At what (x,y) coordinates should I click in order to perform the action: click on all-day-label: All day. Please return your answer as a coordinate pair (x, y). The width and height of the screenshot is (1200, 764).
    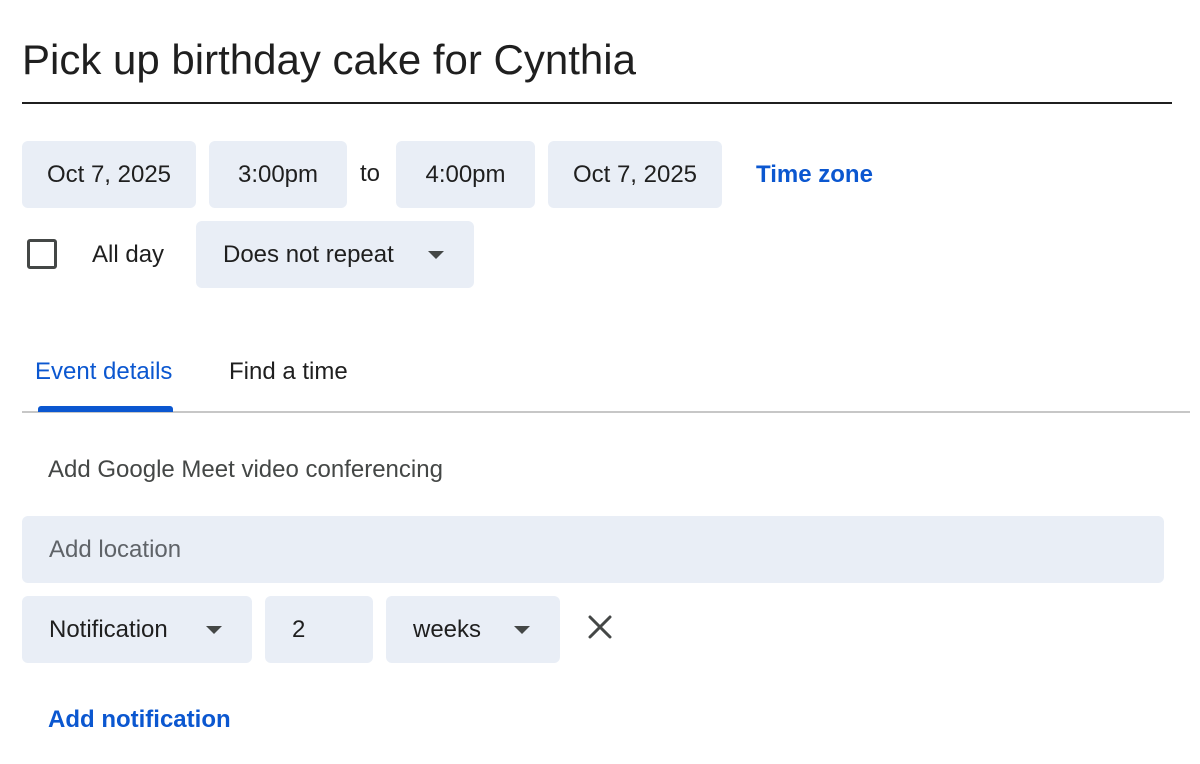
    Looking at the image, I should click on (128, 254).